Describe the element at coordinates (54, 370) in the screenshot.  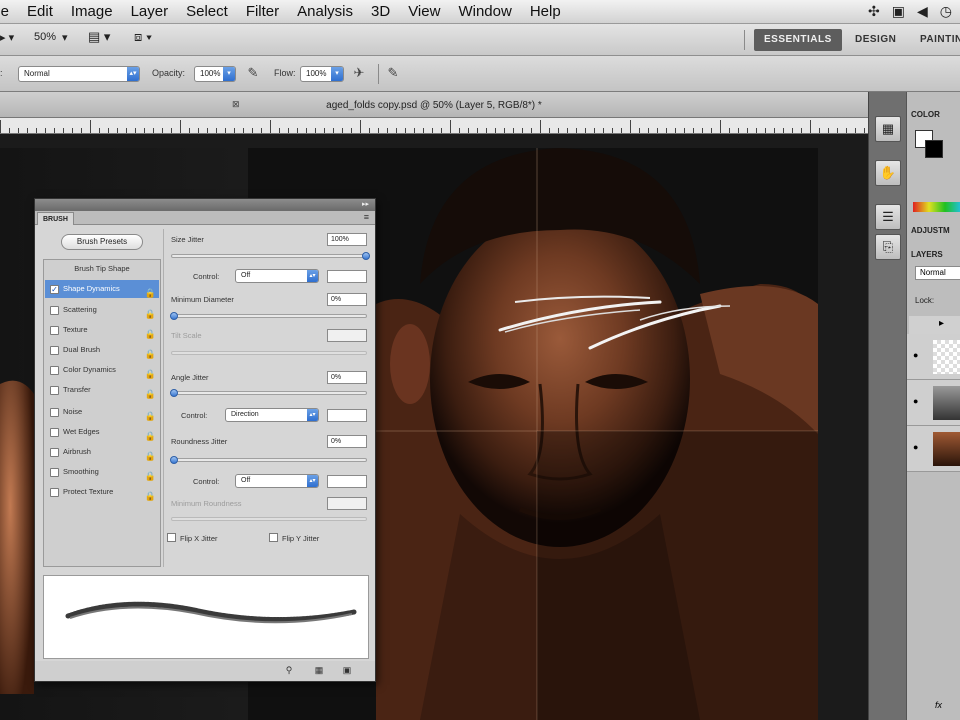
I see `color-dynamics-checkbox` at that location.